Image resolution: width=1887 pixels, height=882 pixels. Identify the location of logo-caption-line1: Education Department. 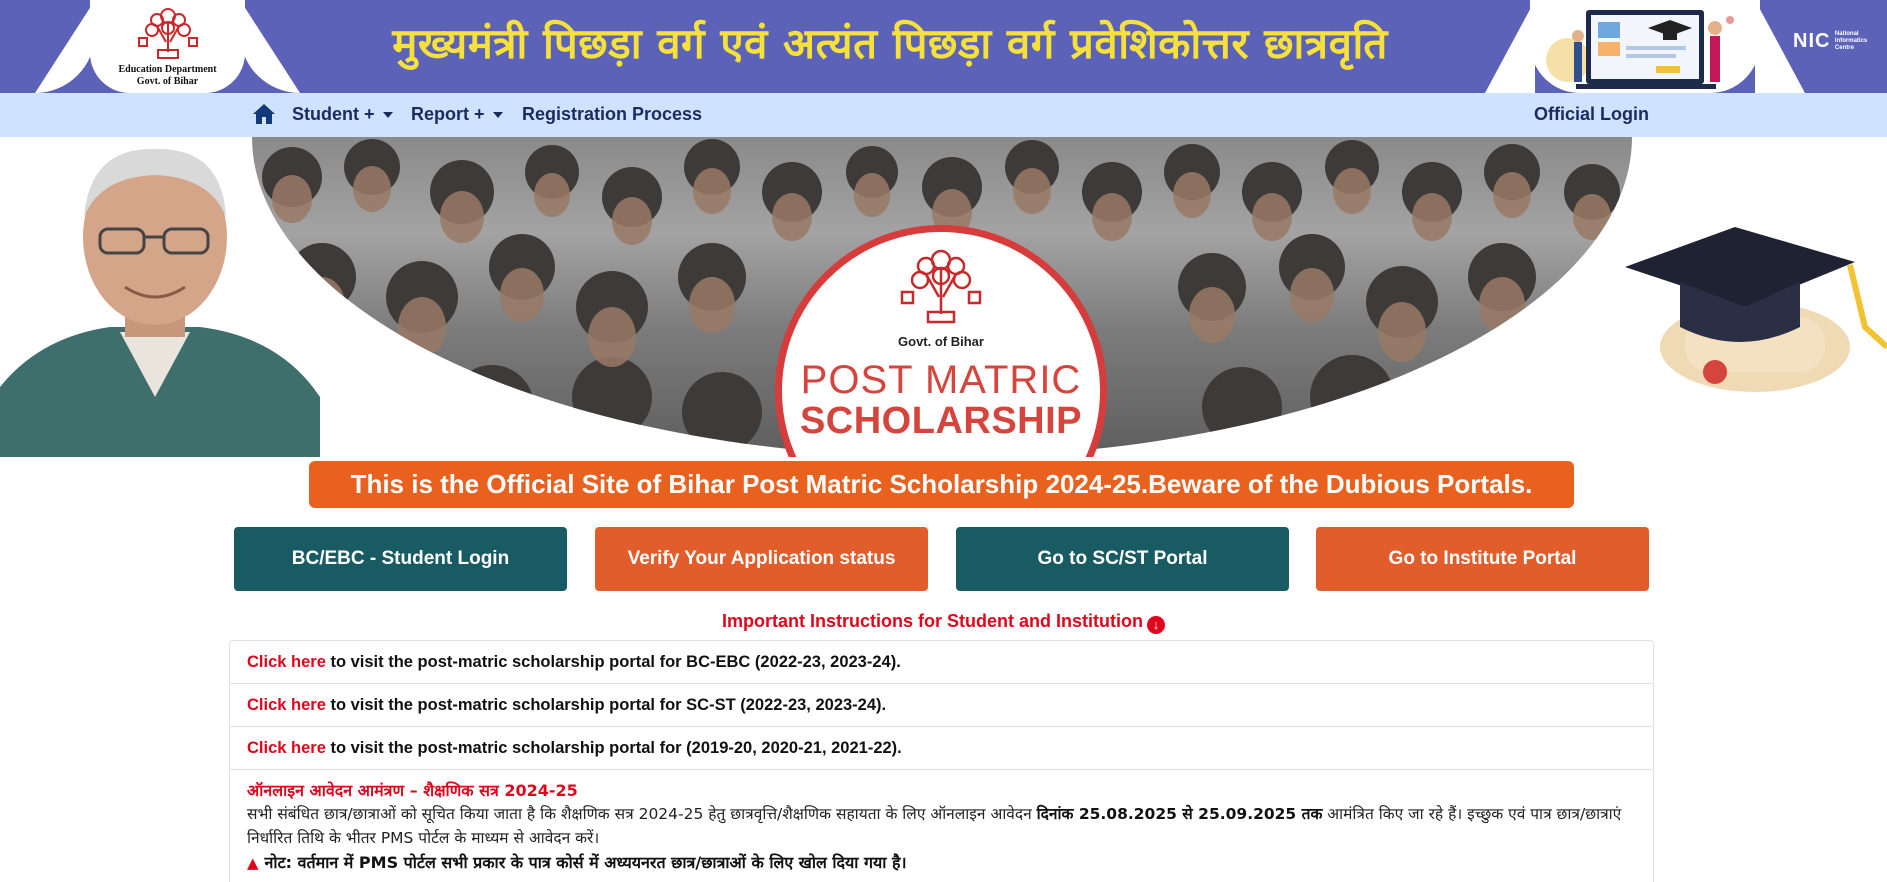
(167, 69).